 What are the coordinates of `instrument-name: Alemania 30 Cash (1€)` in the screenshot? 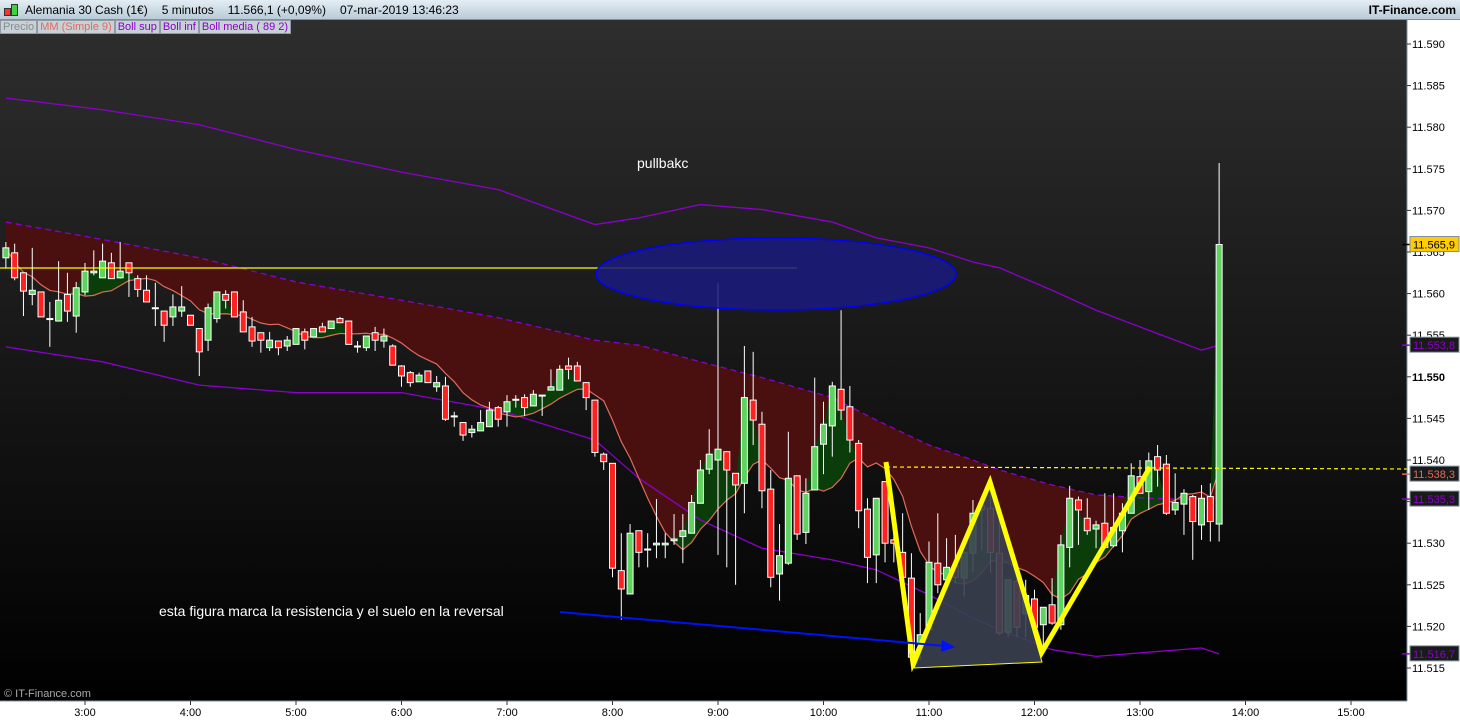 It's located at (86, 9).